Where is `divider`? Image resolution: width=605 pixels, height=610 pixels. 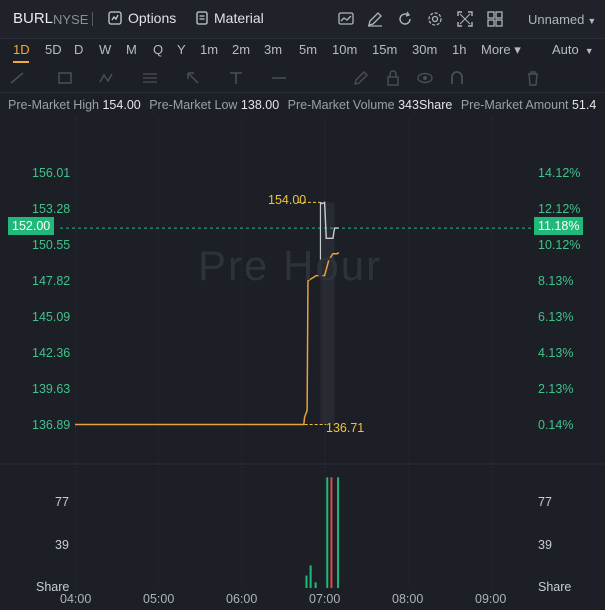 divider is located at coordinates (92, 19).